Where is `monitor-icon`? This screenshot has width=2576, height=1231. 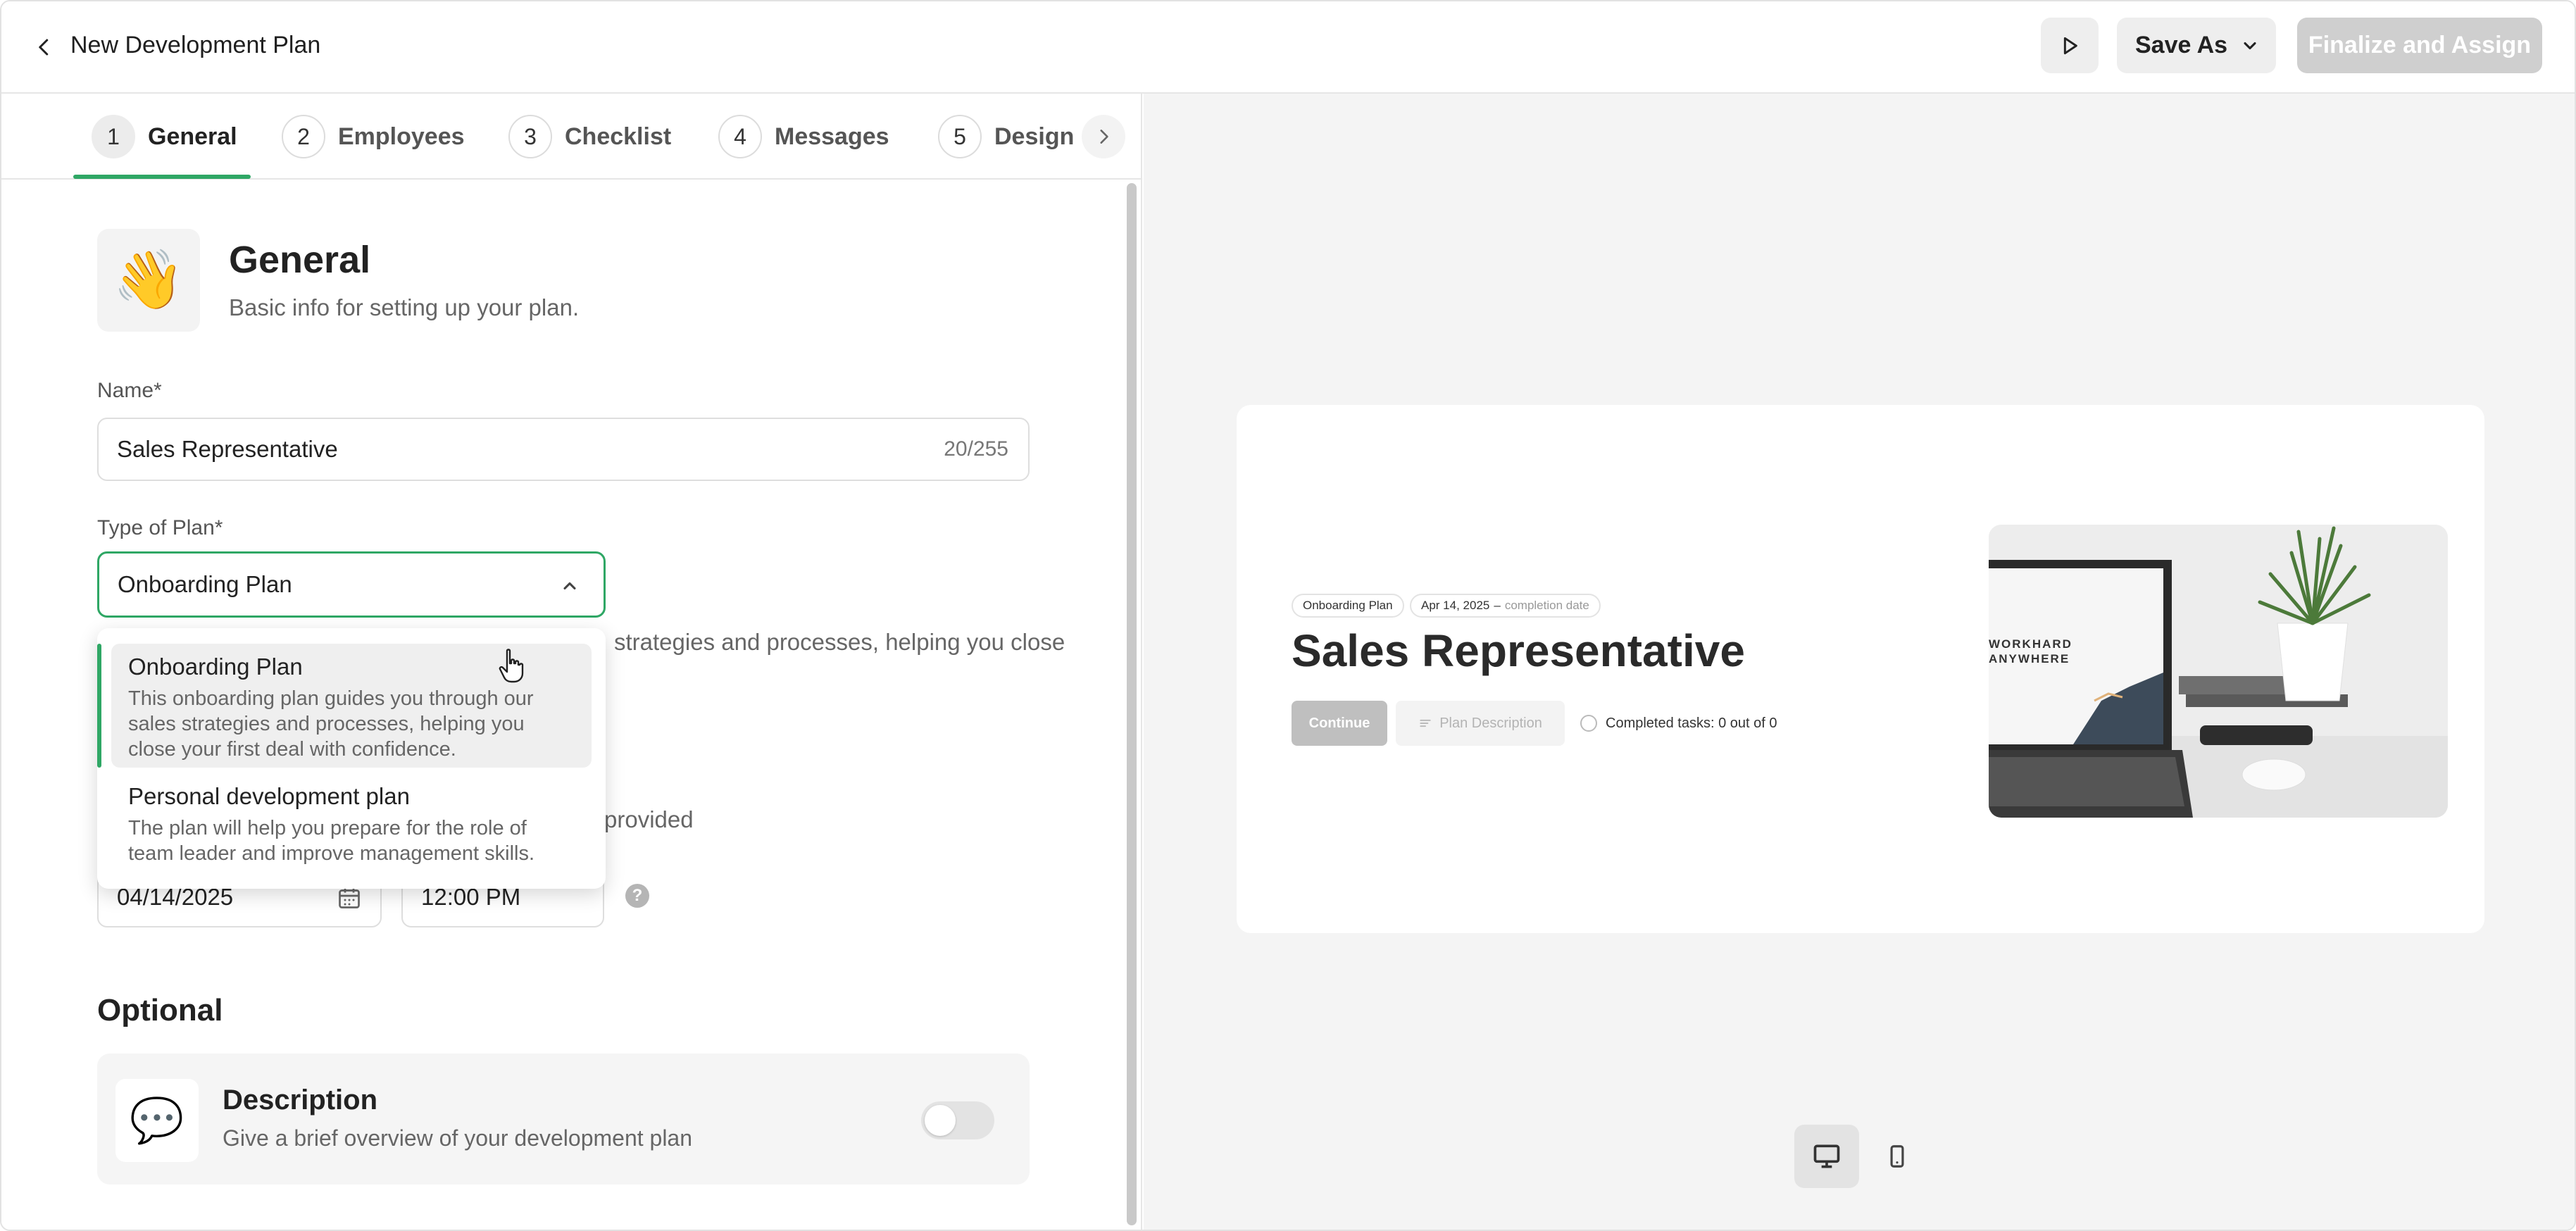
monitor-icon is located at coordinates (1826, 1156).